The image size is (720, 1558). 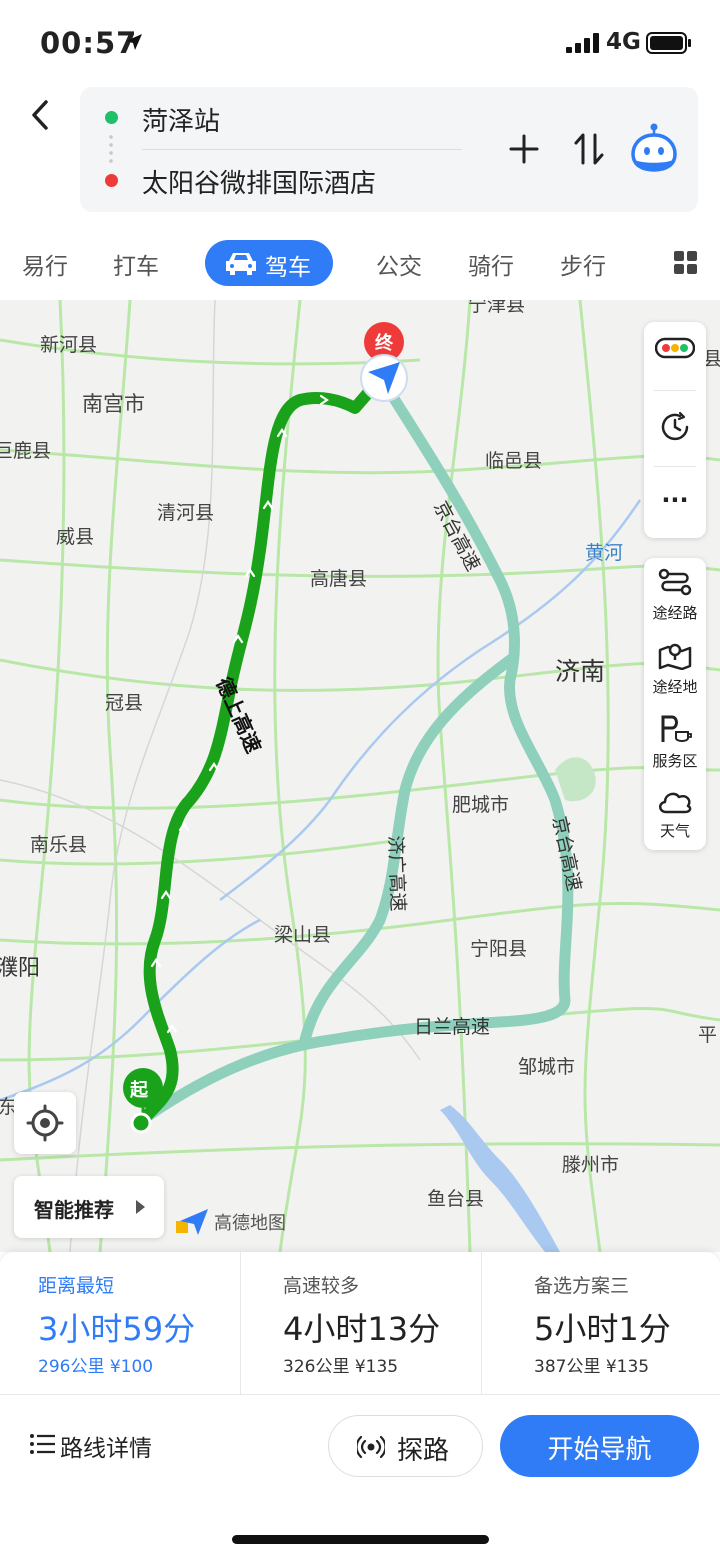 What do you see at coordinates (452, 1027) in the screenshot?
I see `highway-label: 日兰高速` at bounding box center [452, 1027].